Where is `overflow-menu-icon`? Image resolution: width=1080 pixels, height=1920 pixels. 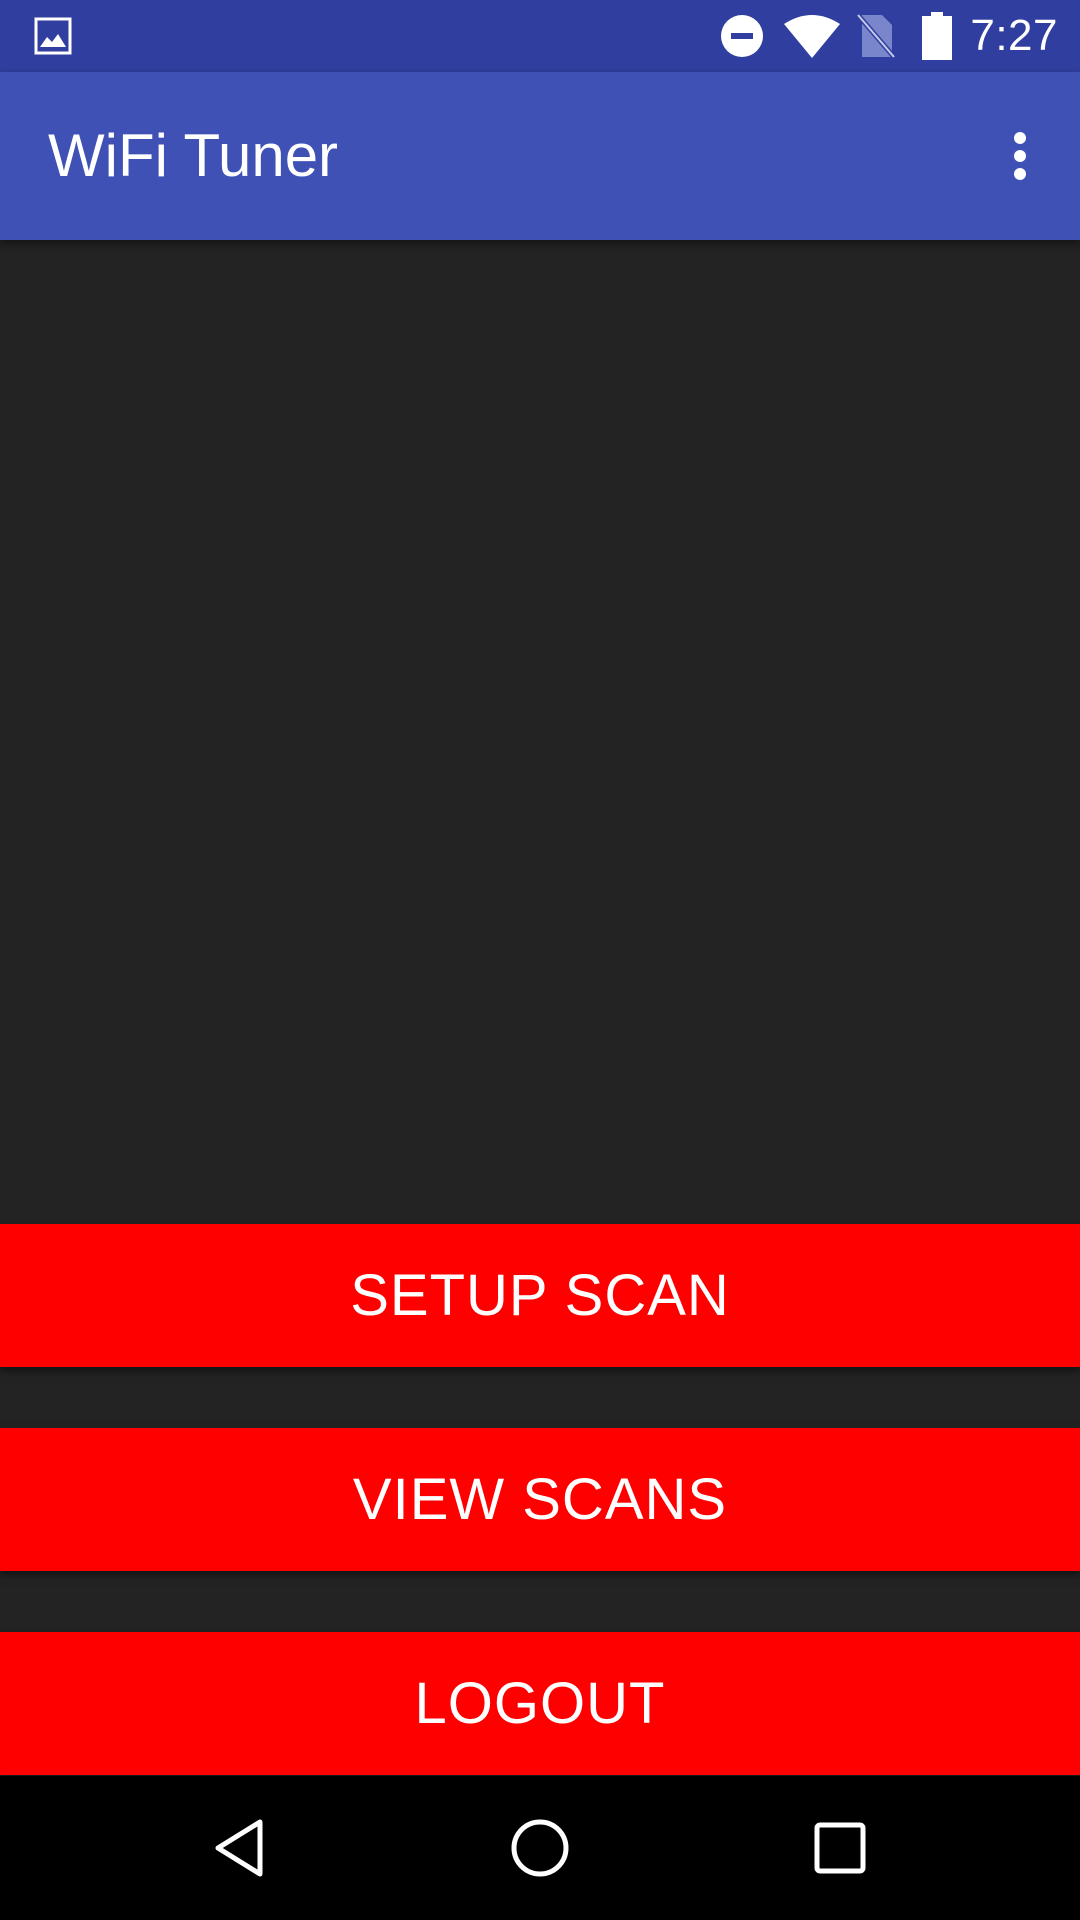
overflow-menu-icon is located at coordinates (1020, 156).